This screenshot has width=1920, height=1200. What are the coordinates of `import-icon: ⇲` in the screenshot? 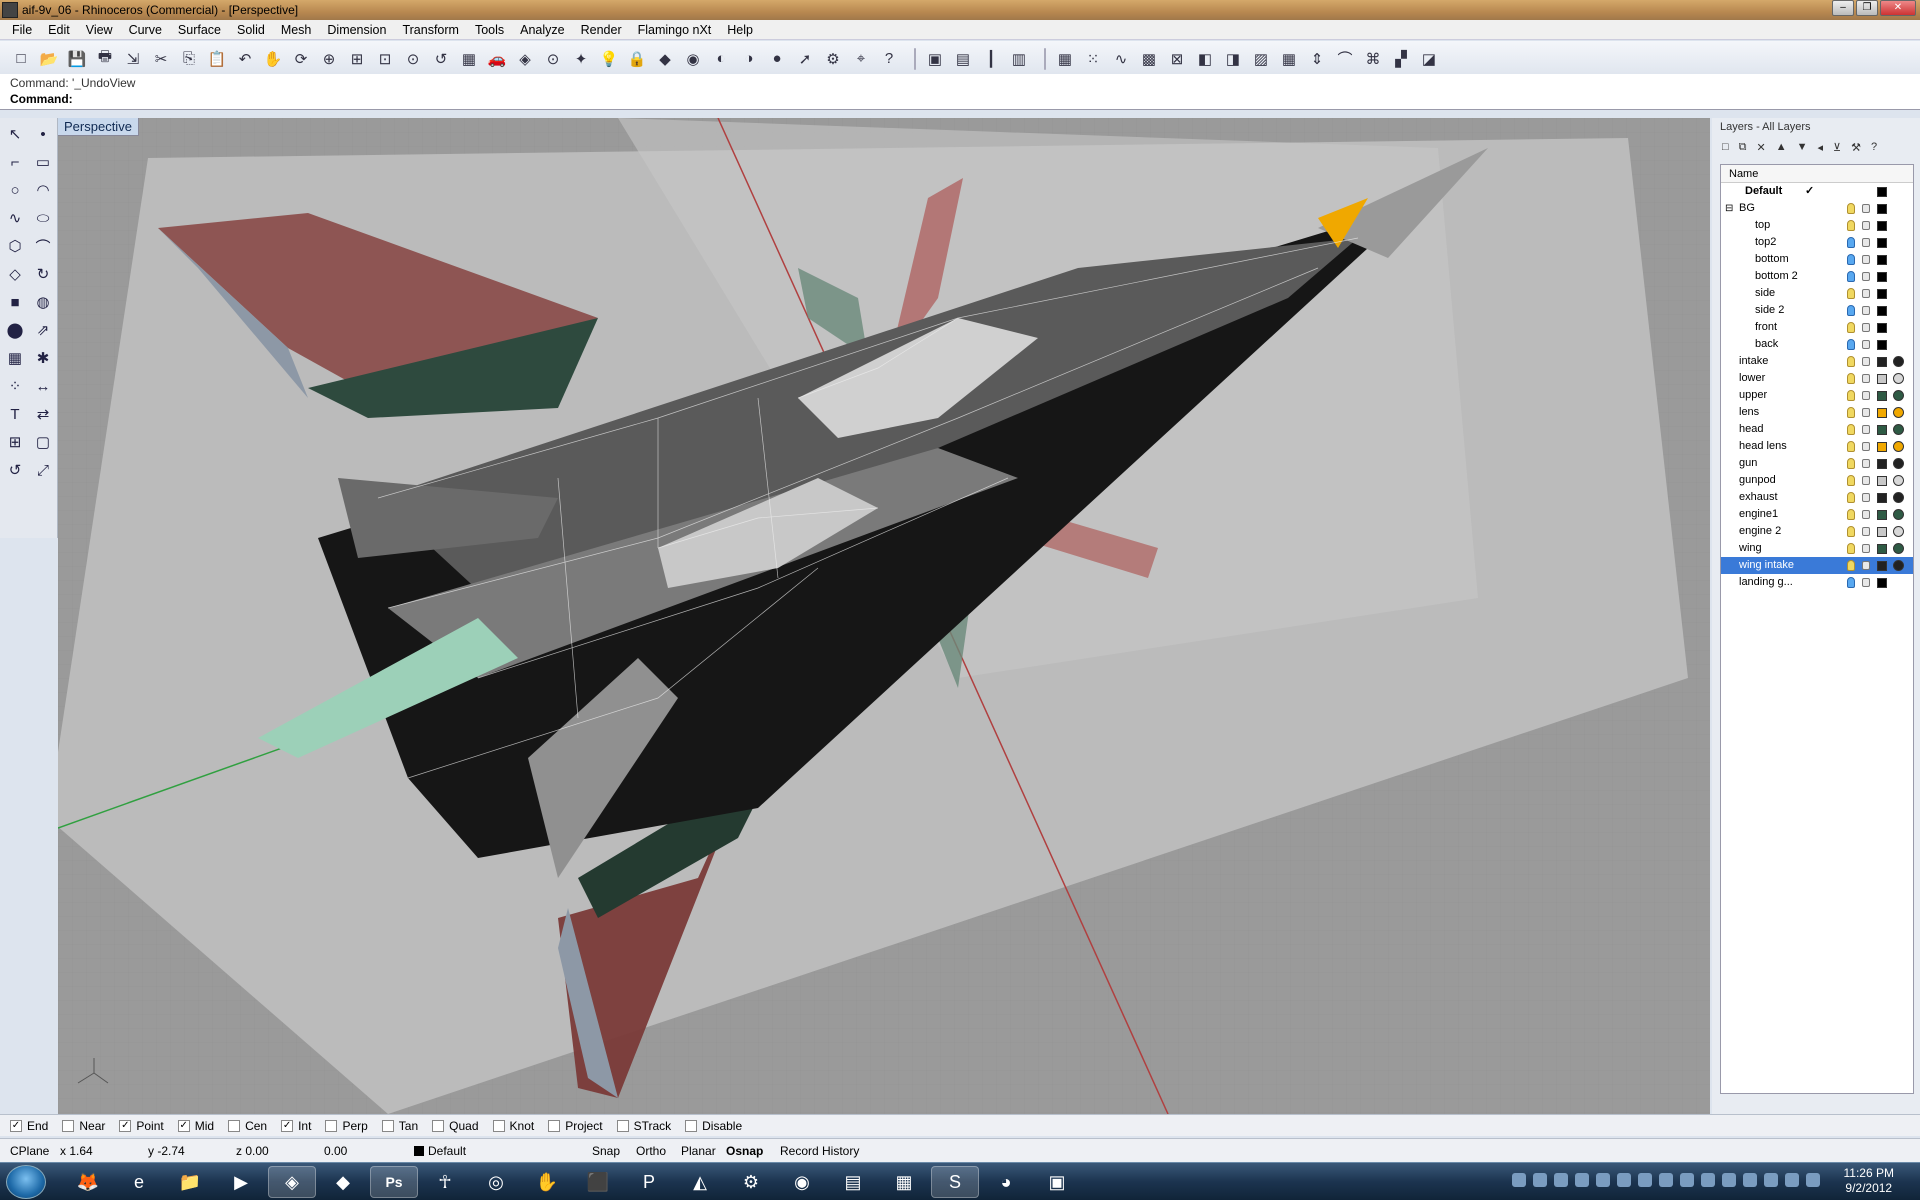 It's located at (133, 59).